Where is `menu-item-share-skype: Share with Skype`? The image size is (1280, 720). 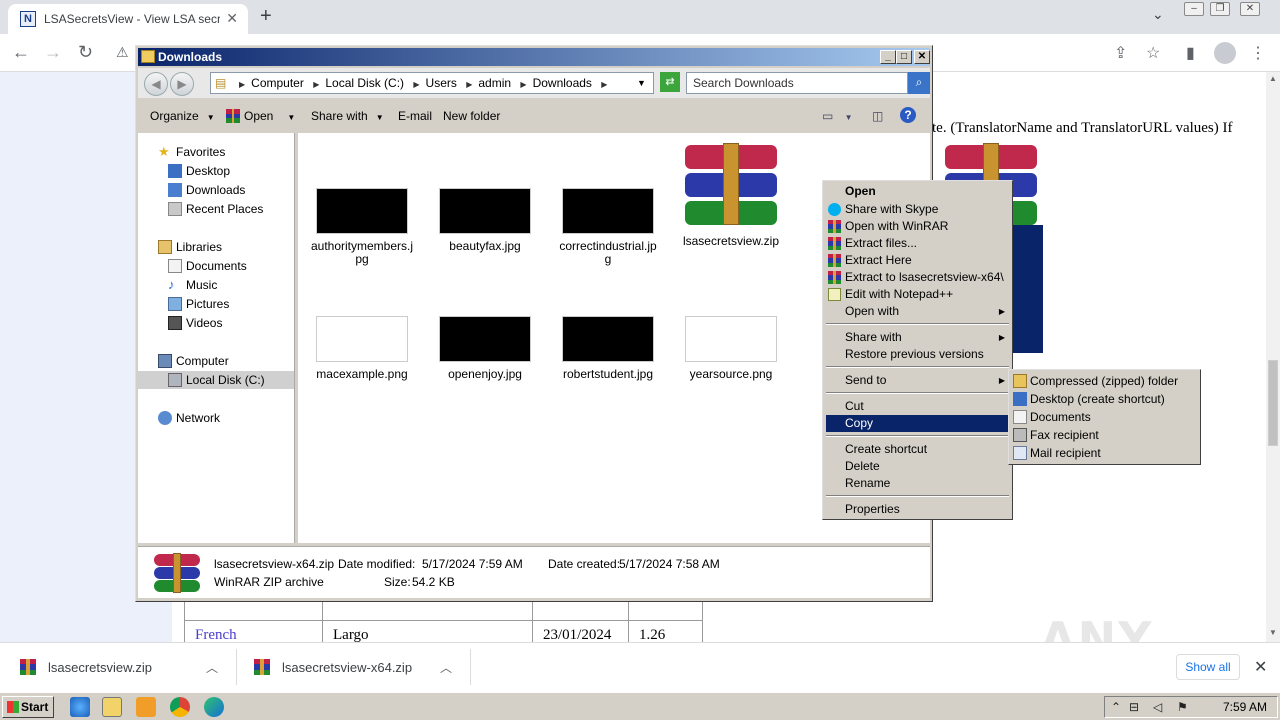 menu-item-share-skype: Share with Skype is located at coordinates (917, 209).